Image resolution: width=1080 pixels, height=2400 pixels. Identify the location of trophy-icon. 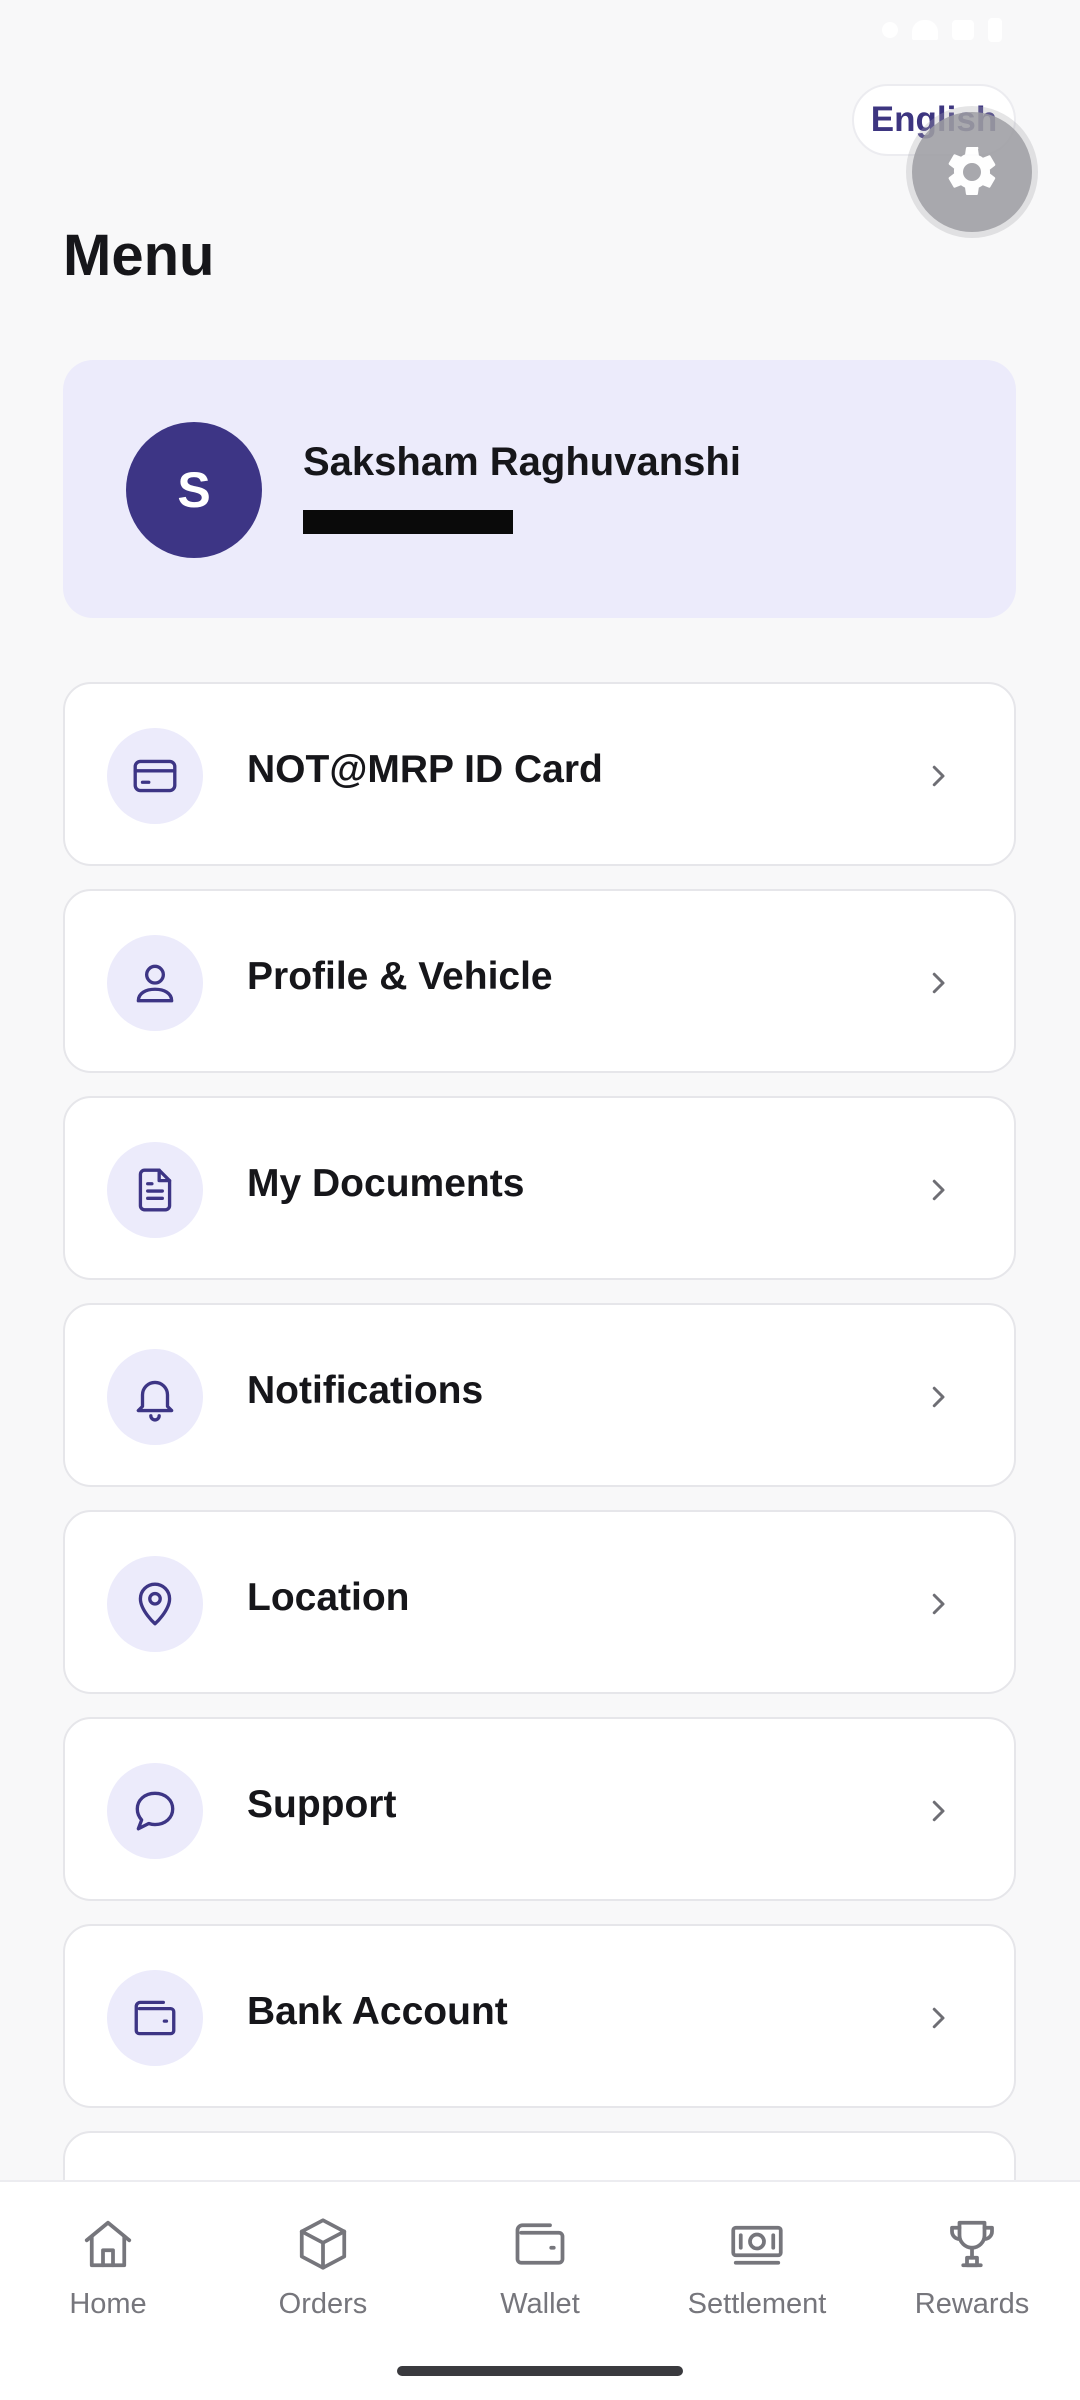
(972, 2244).